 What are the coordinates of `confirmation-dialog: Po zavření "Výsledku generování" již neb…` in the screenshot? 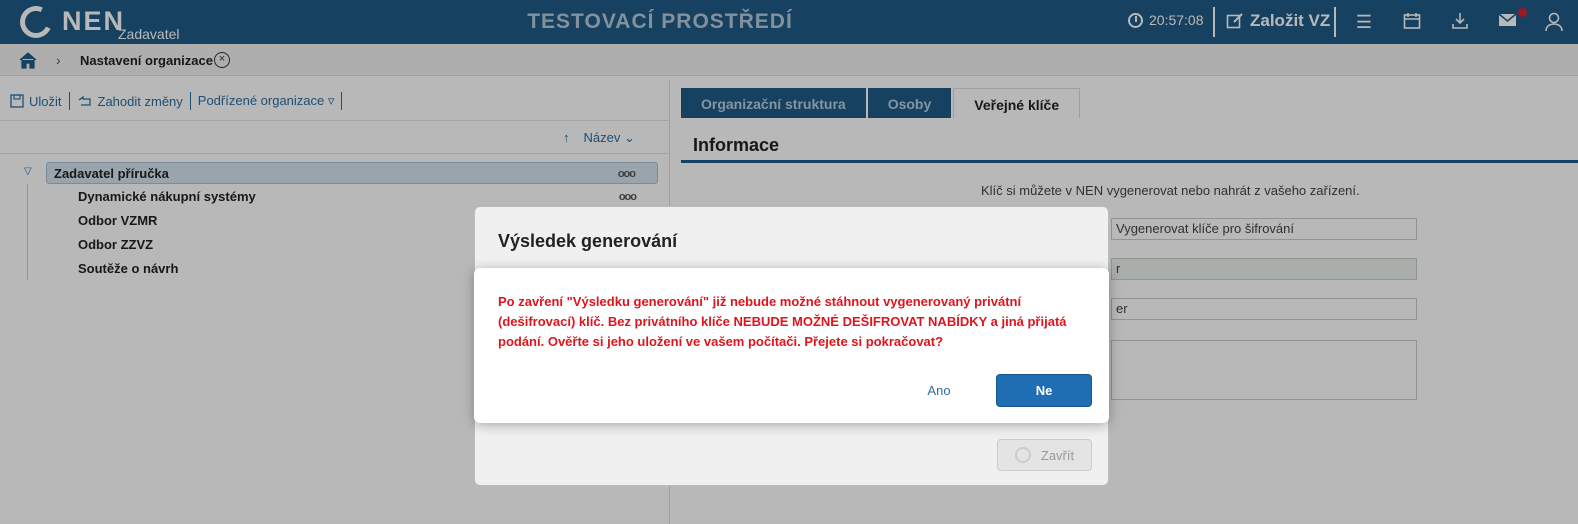 It's located at (791, 345).